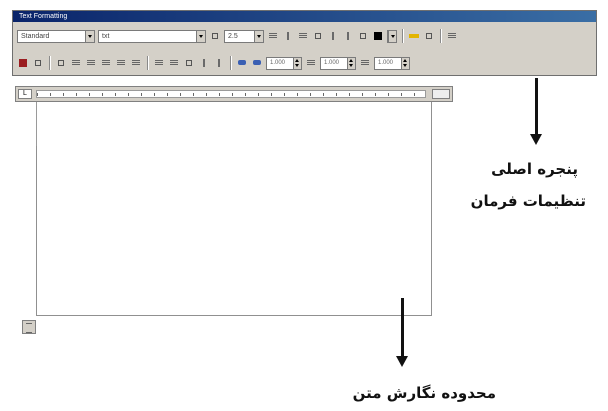 The height and width of the screenshot is (411, 608). I want to click on ruler-resize-handle, so click(441, 94).